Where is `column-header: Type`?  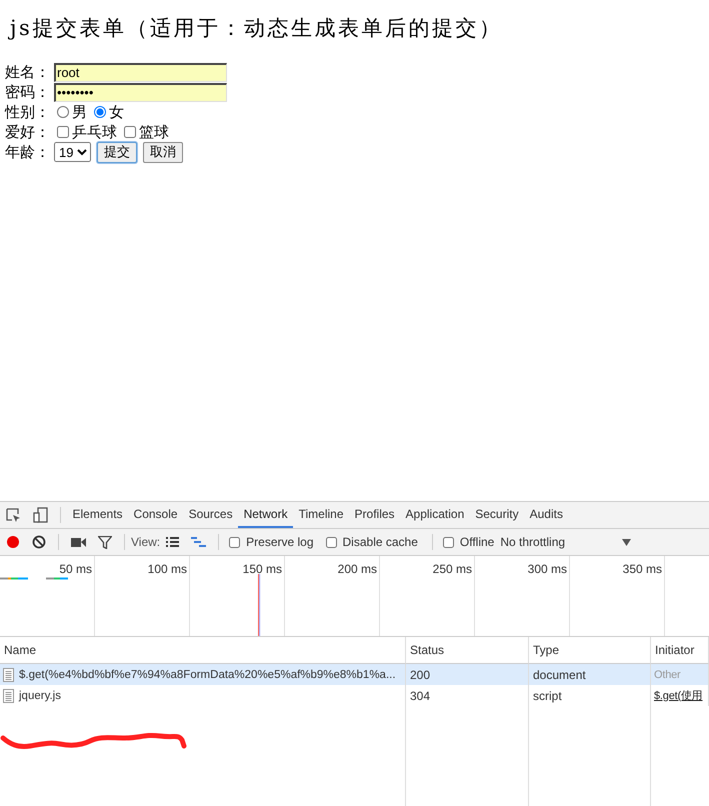
column-header: Type is located at coordinates (546, 650).